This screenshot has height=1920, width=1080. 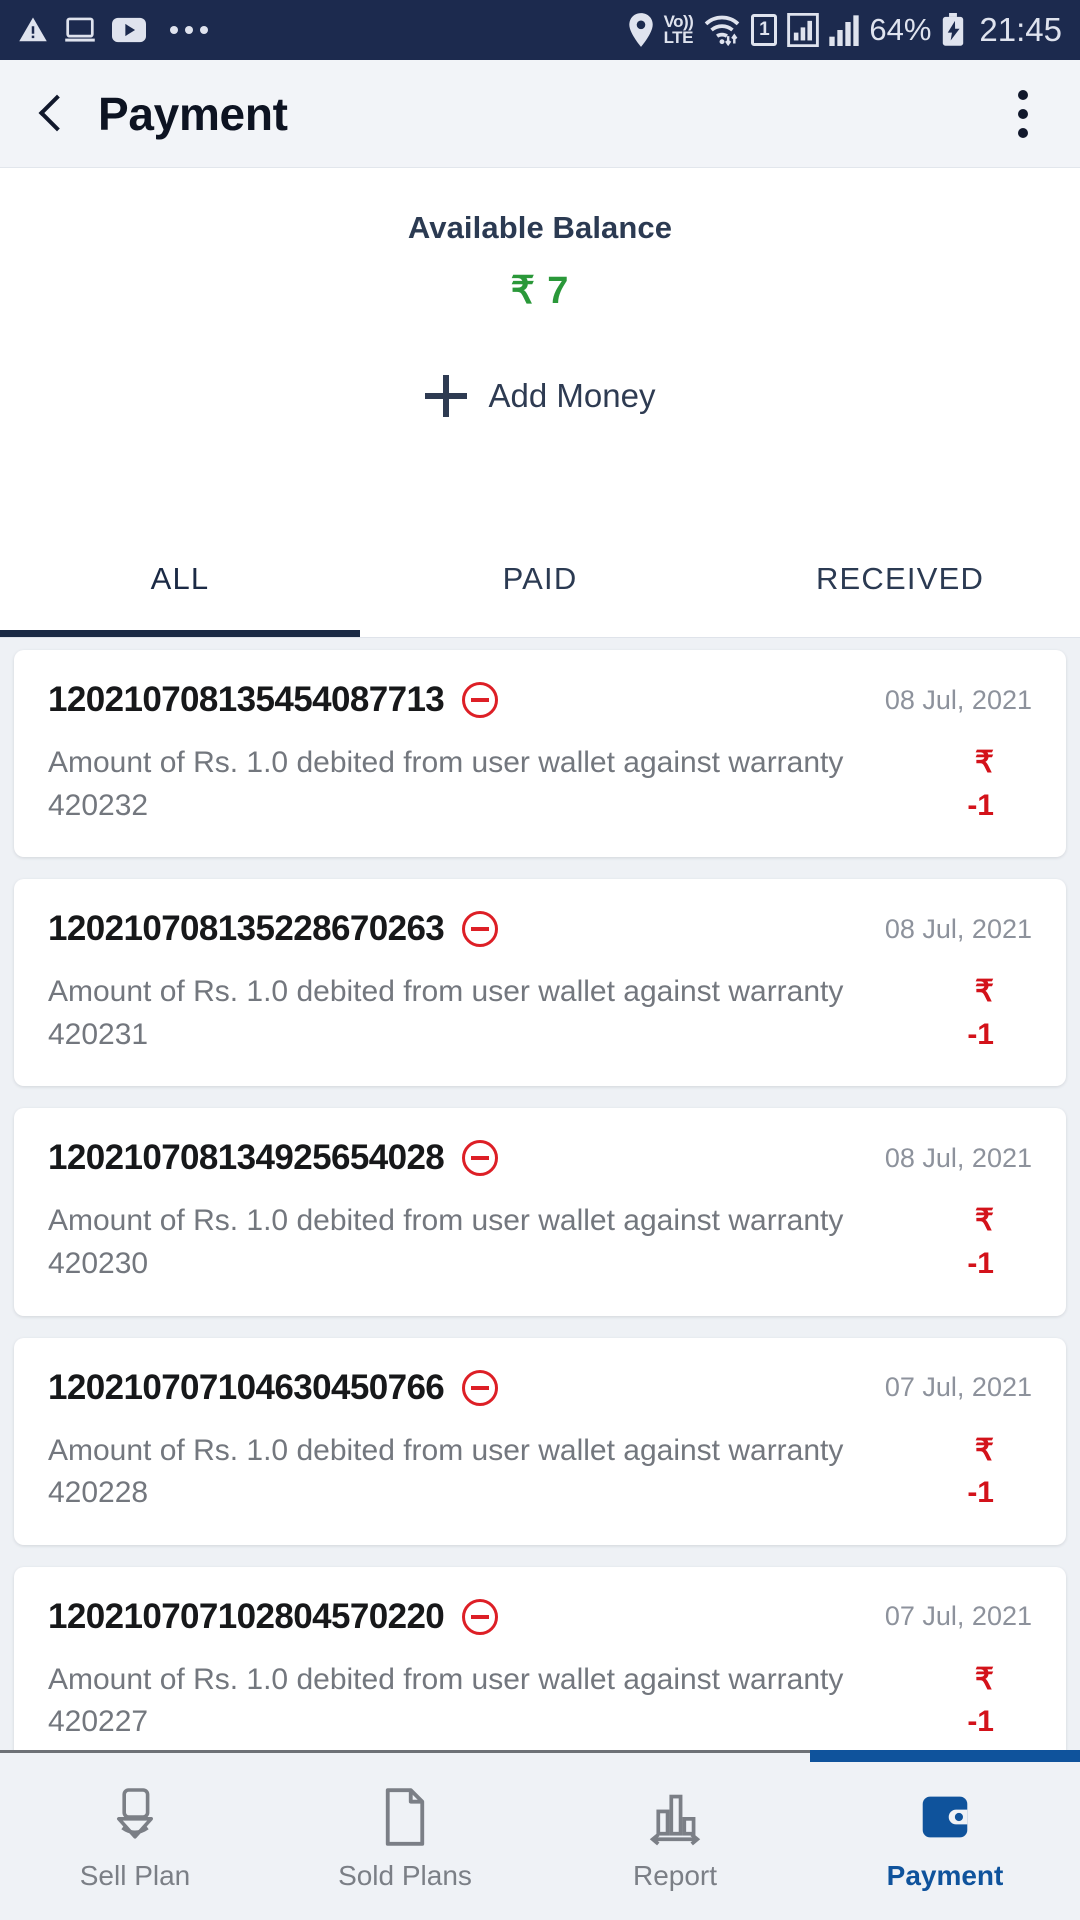 What do you see at coordinates (678, 37) in the screenshot?
I see `volte-bottom-text: LTE` at bounding box center [678, 37].